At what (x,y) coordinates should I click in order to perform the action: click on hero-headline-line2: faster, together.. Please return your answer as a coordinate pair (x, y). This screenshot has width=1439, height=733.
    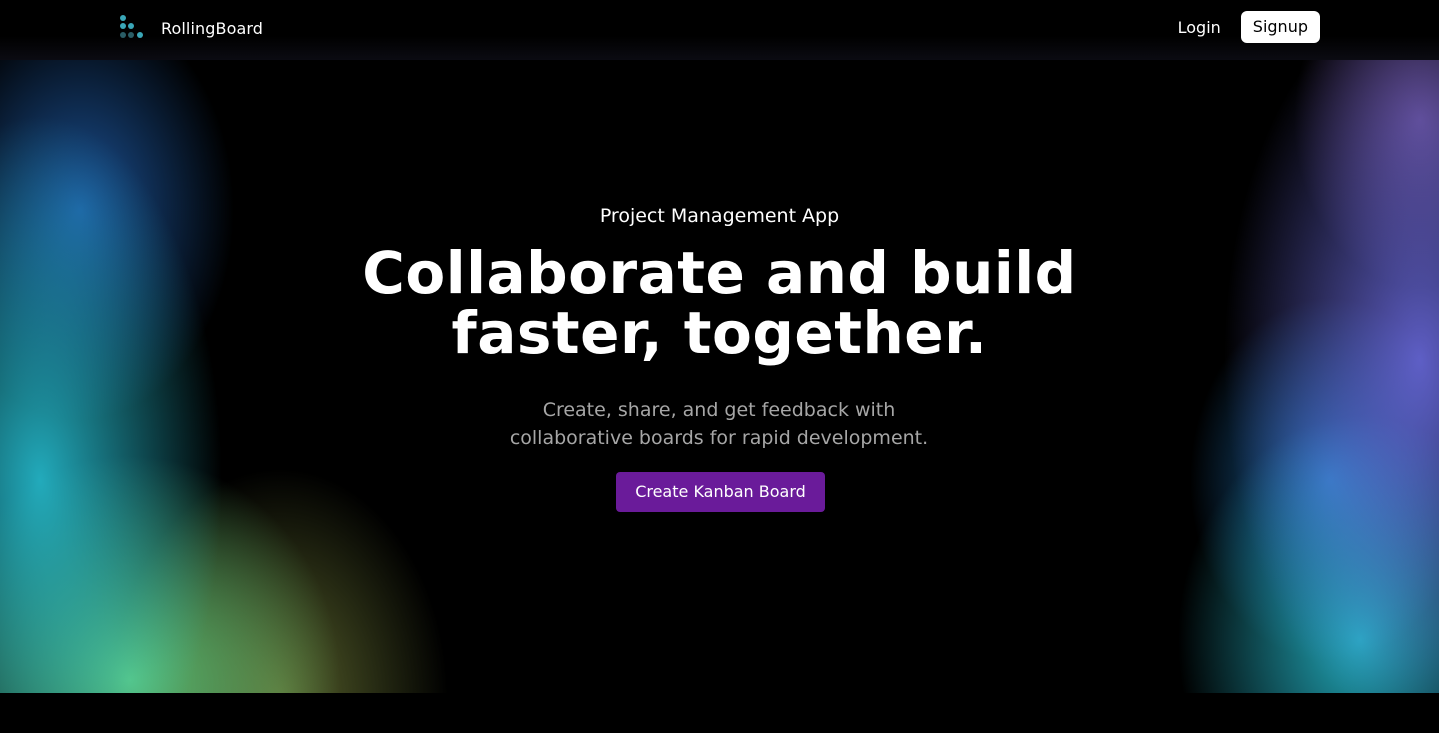
    Looking at the image, I should click on (719, 333).